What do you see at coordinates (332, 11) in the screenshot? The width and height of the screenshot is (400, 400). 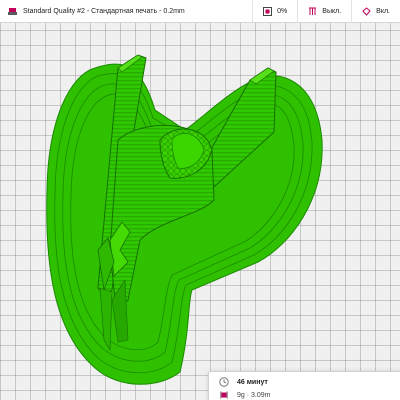 I see `support-value: Выкл.` at bounding box center [332, 11].